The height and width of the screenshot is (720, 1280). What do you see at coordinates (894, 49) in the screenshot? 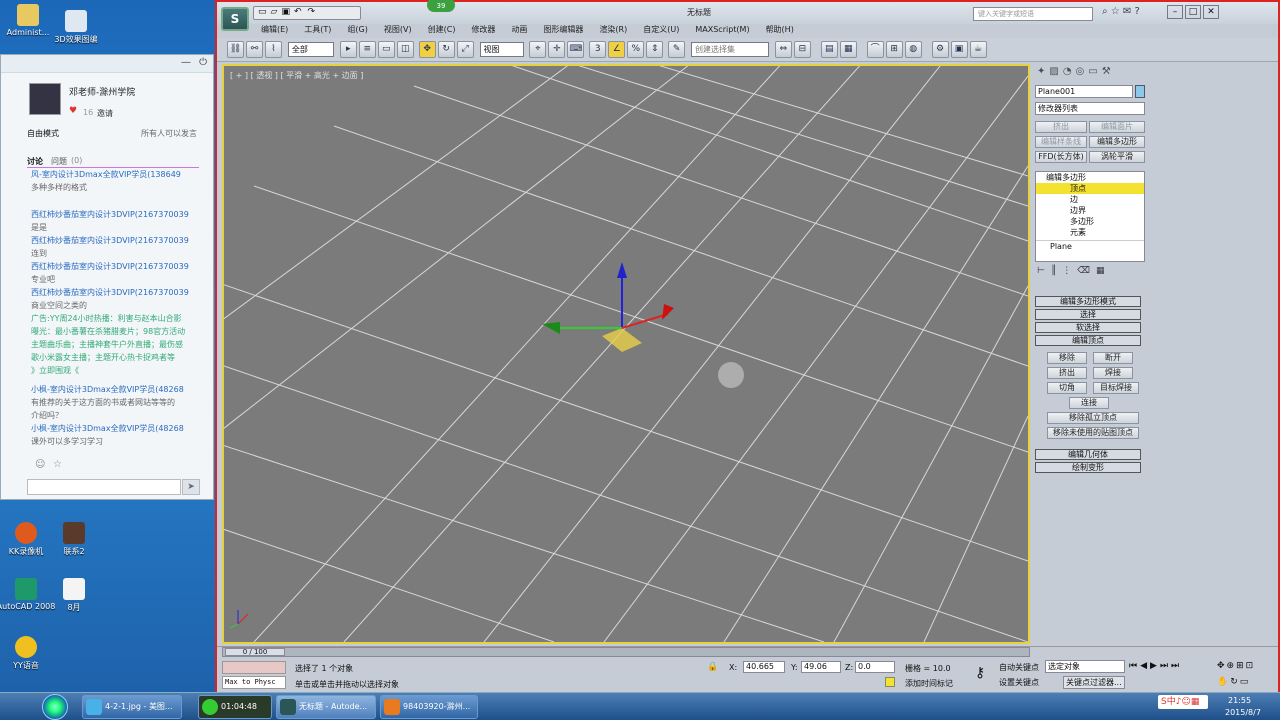
I see `schematic-icon: ⊞` at bounding box center [894, 49].